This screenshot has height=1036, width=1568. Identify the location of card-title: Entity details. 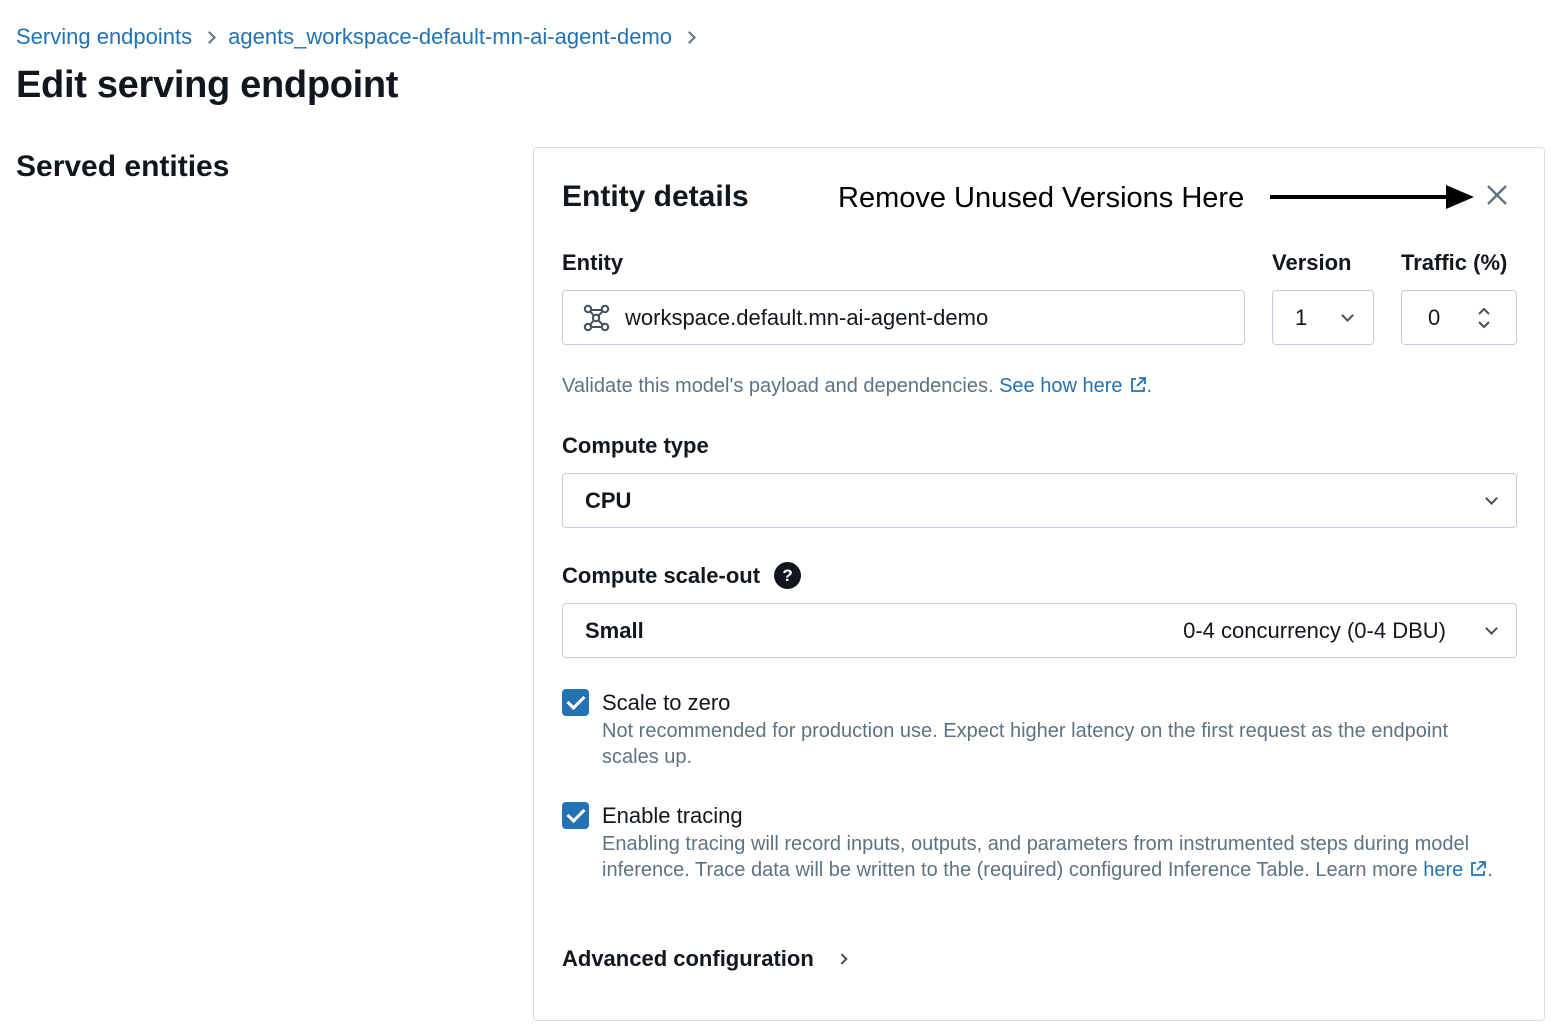
(655, 196).